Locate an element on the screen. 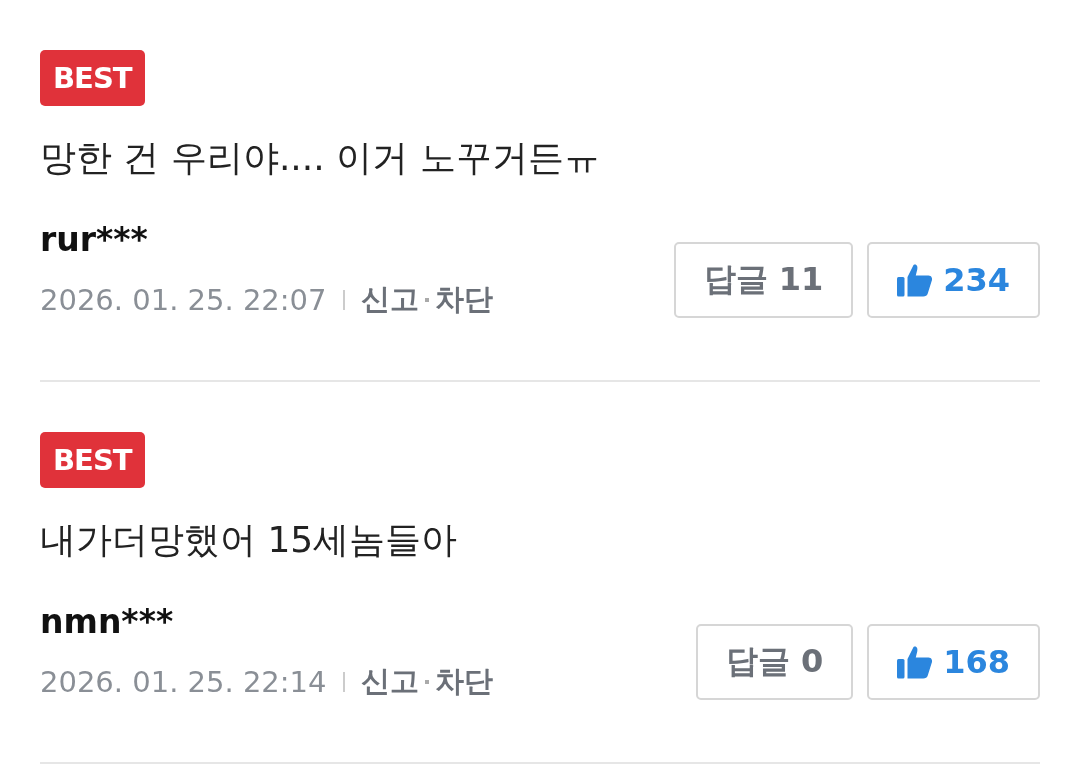 The height and width of the screenshot is (778, 1080). username: nmn*** is located at coordinates (107, 622).